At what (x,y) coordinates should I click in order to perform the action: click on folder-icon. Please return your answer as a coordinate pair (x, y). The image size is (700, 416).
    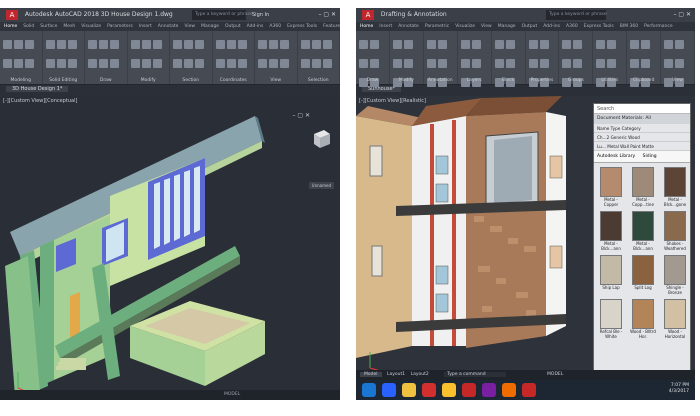
    Looking at the image, I should click on (409, 390).